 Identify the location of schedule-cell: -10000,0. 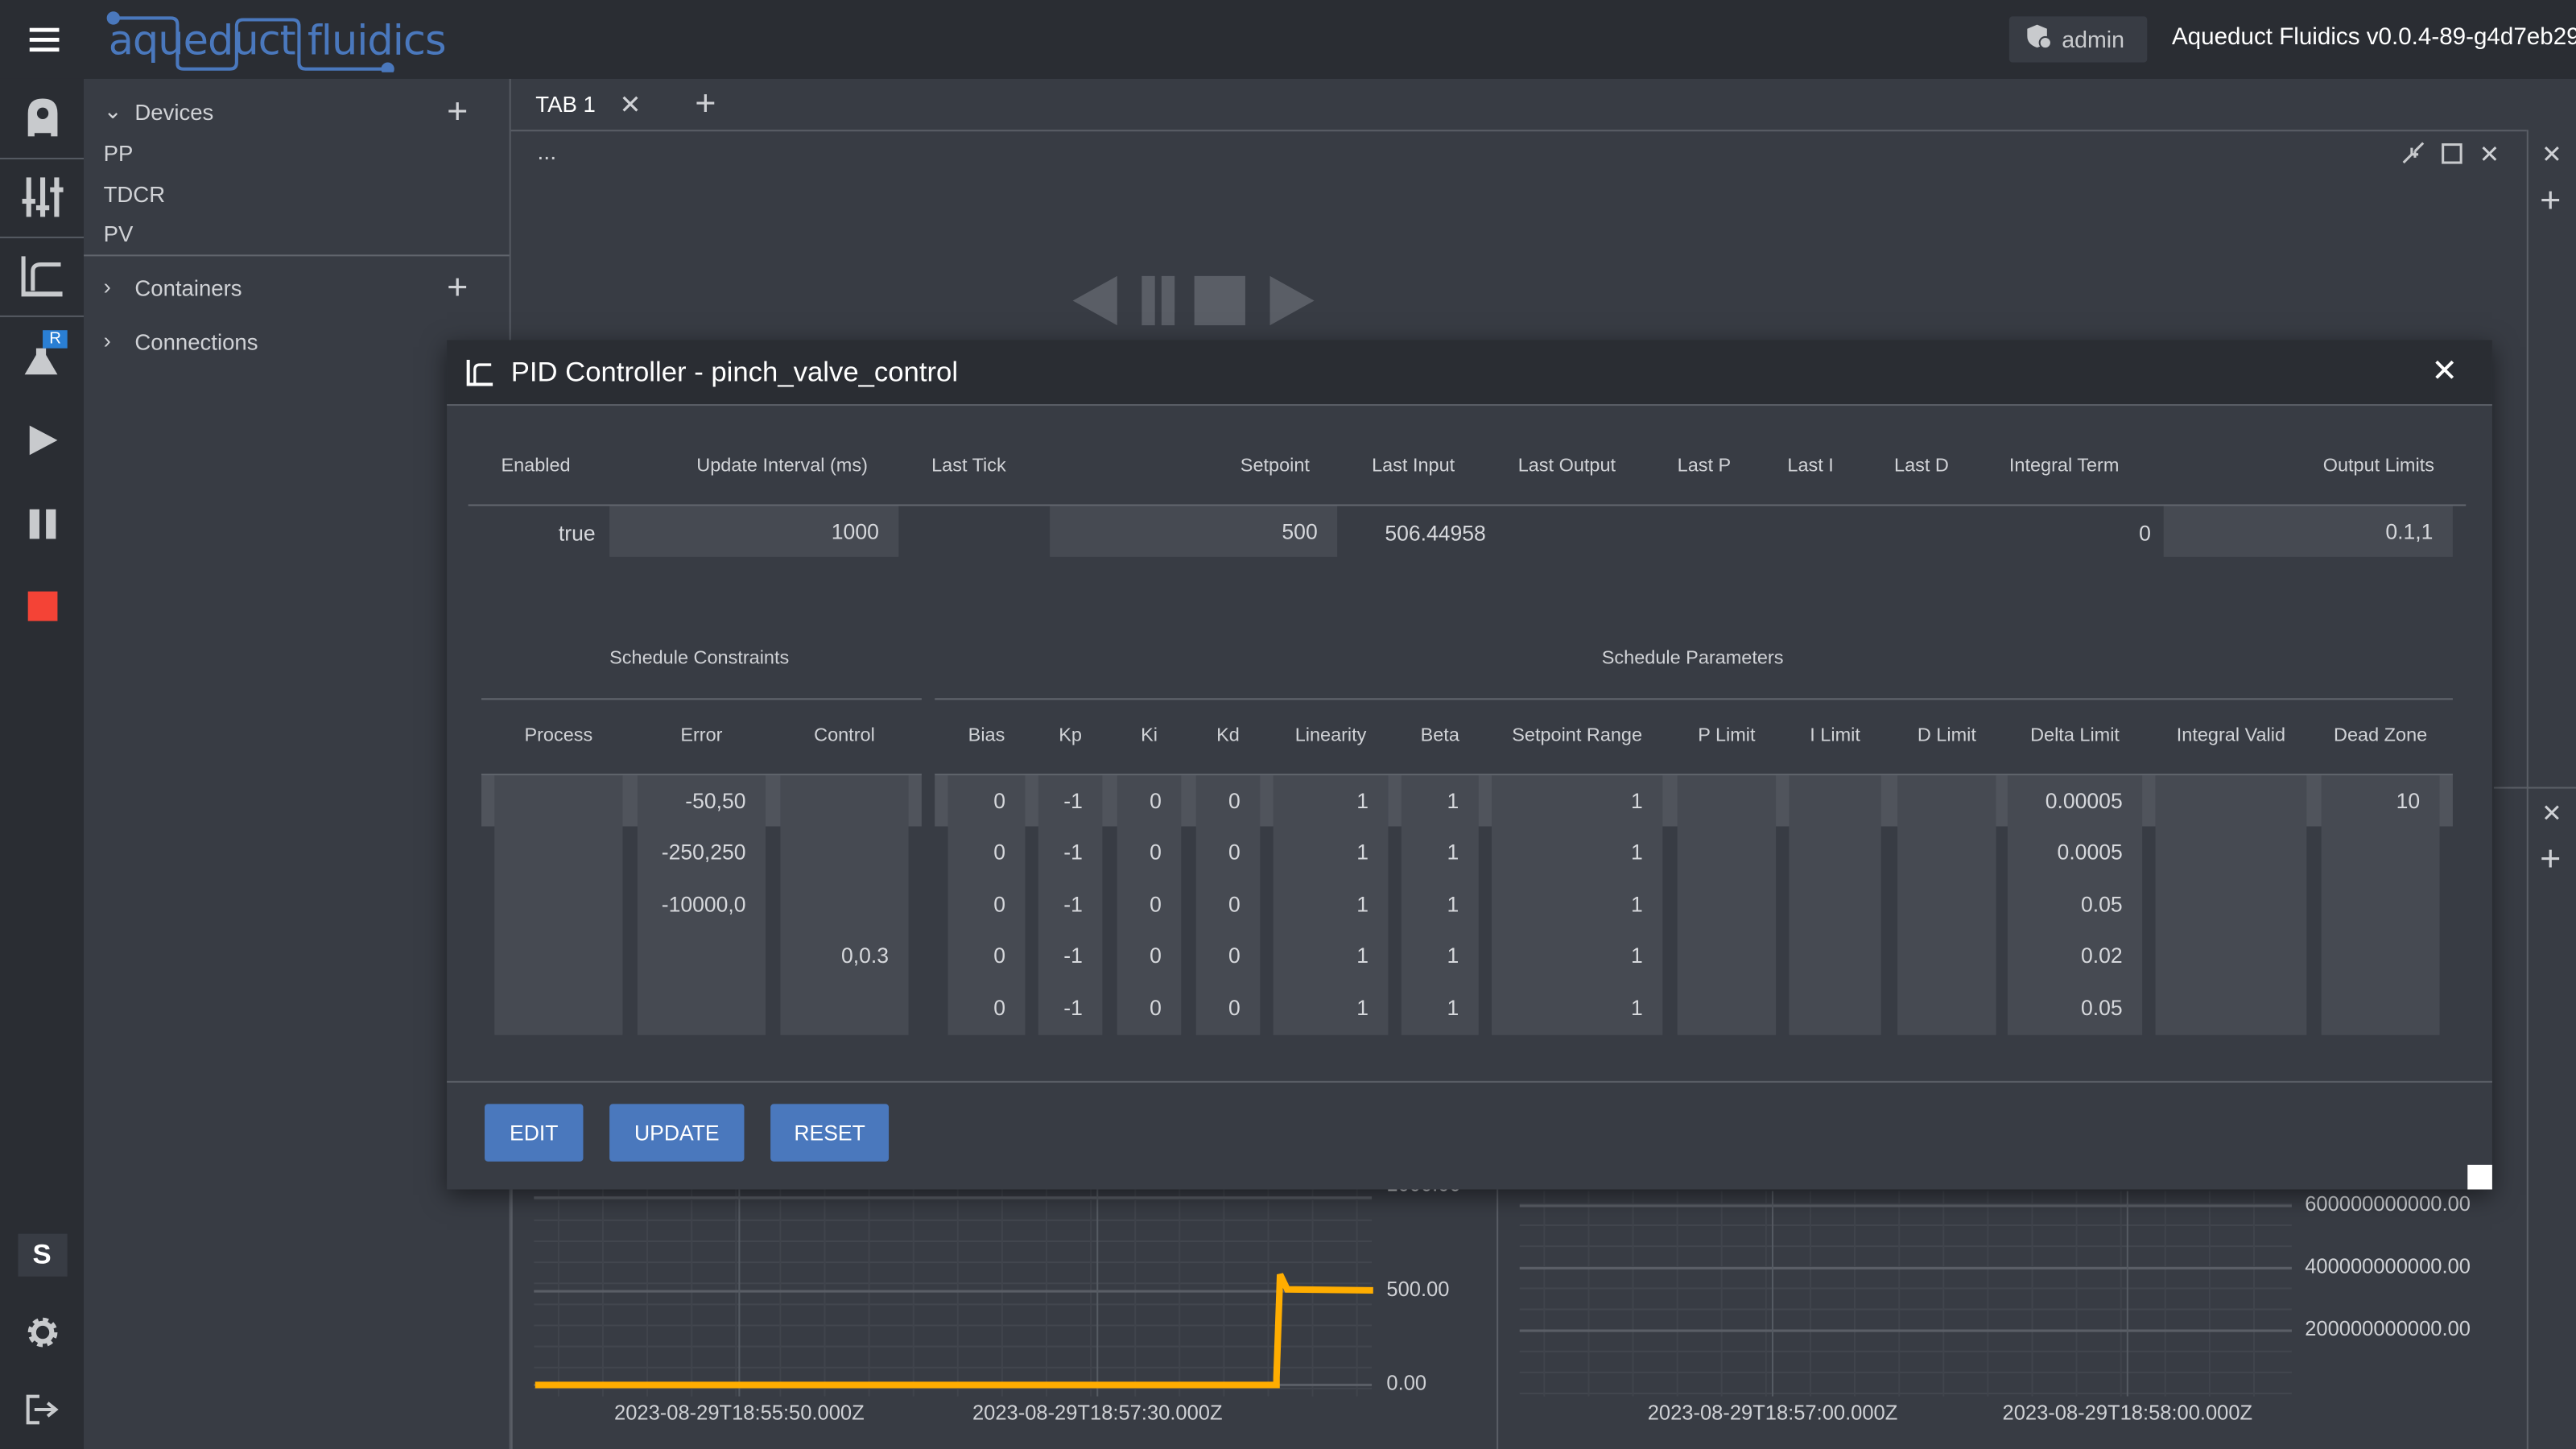
(692, 904).